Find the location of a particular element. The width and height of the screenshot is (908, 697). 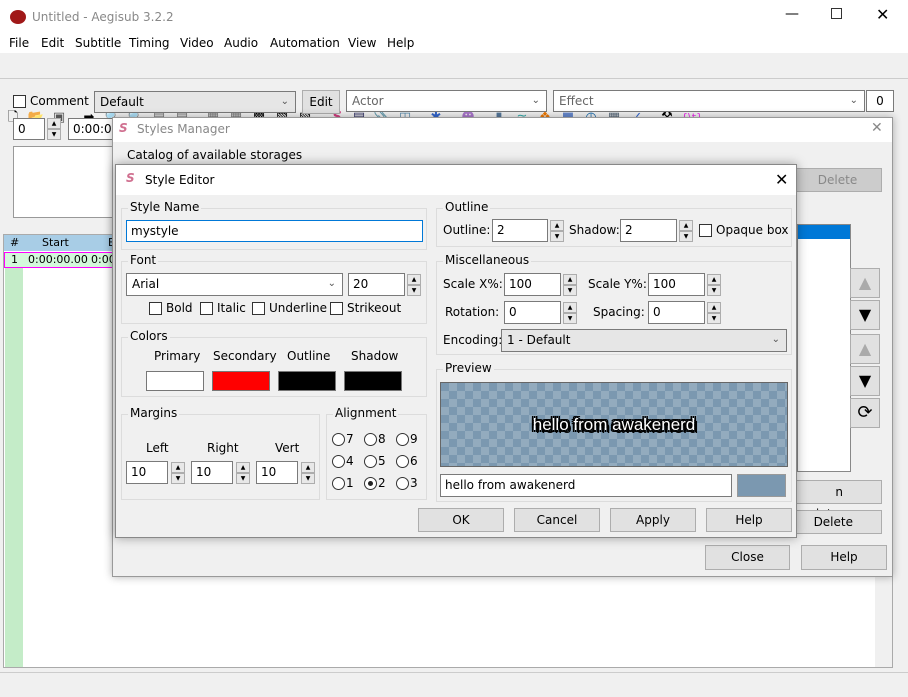

current-styles-list is located at coordinates (824, 348).